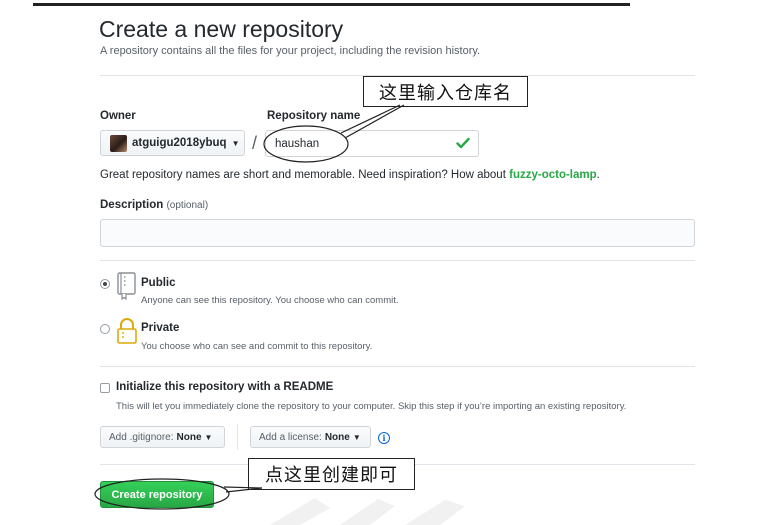  I want to click on repo-name-label: Repository name, so click(314, 116).